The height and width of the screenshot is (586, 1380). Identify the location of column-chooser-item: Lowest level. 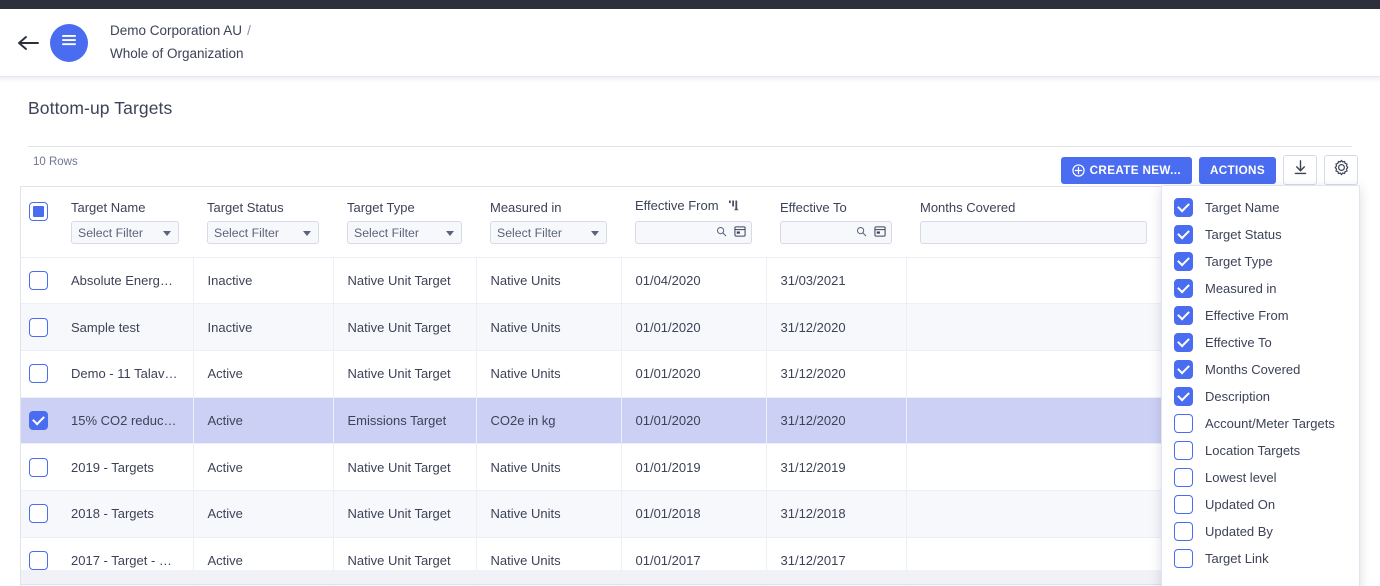
(1260, 477).